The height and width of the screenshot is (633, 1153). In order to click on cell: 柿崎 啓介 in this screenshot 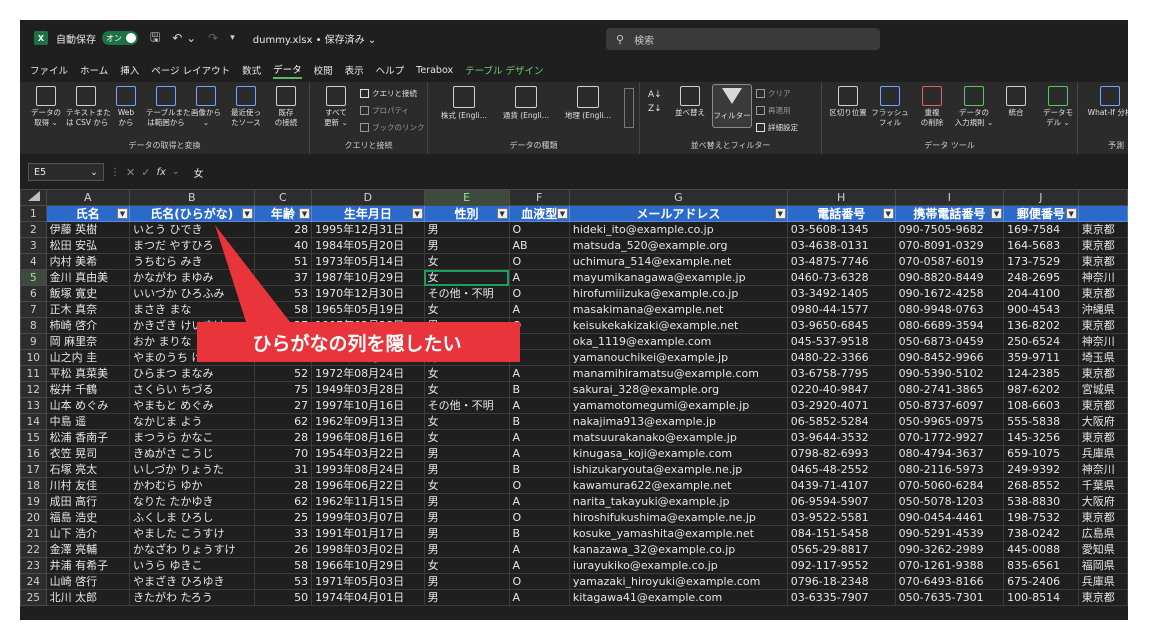, I will do `click(87, 325)`.